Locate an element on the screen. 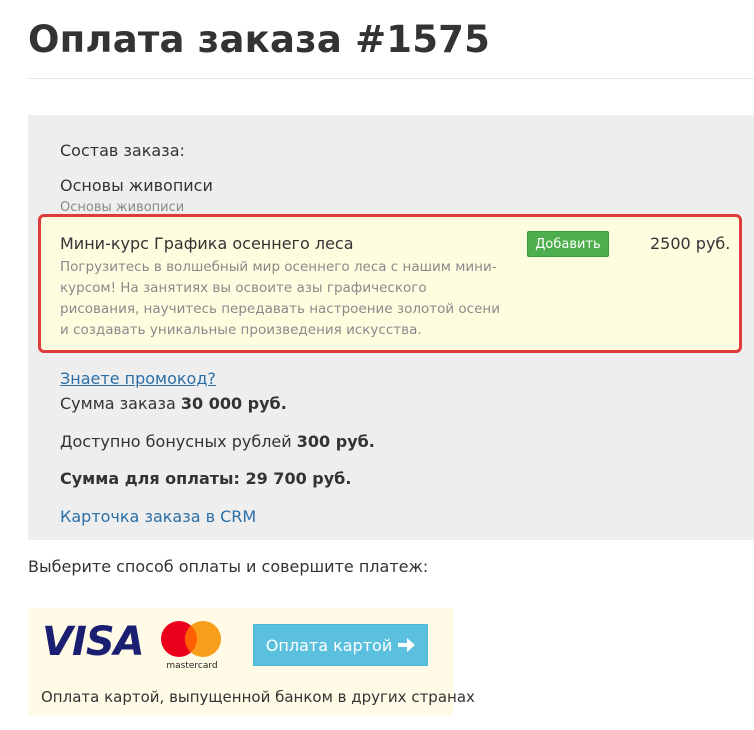 The height and width of the screenshot is (730, 754). bonus-line: Доступно бонусных рублей 300 руб. is located at coordinates (217, 441).